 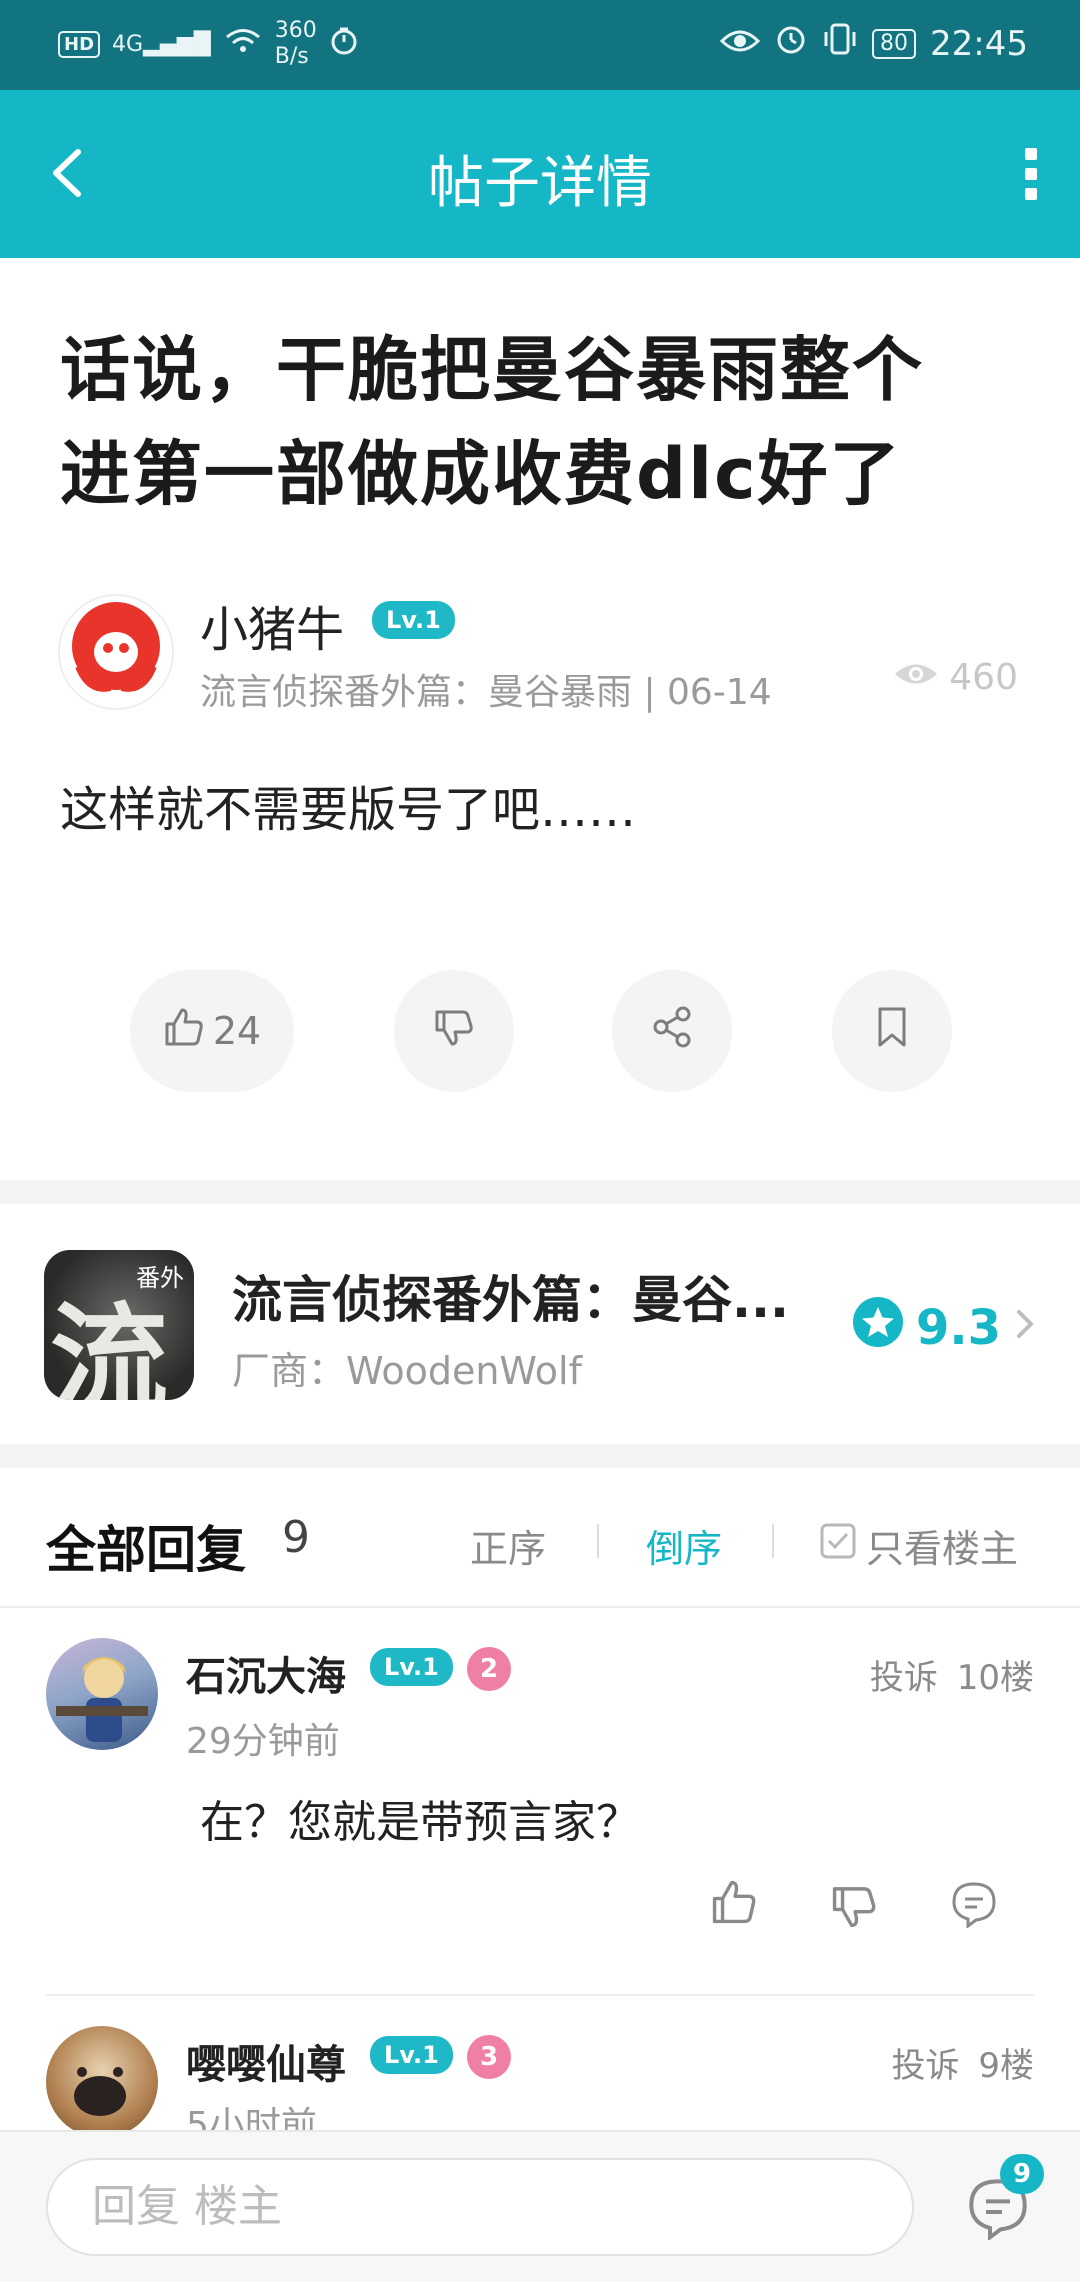 What do you see at coordinates (291, 56) in the screenshot?
I see `speed-unit: B/s` at bounding box center [291, 56].